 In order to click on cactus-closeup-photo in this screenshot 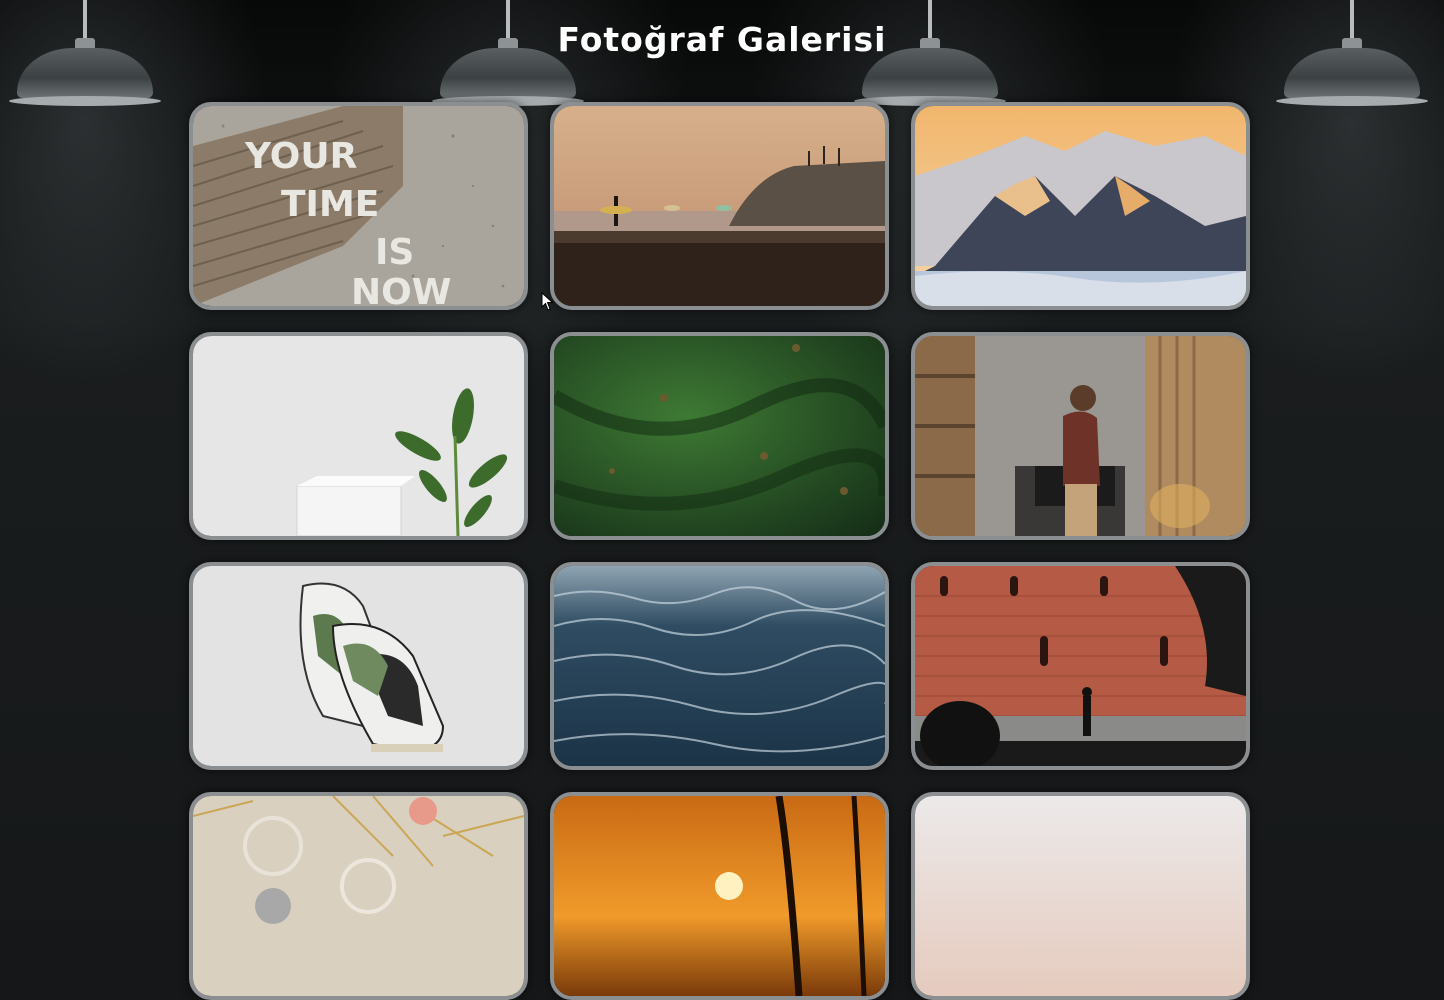, I will do `click(719, 436)`.